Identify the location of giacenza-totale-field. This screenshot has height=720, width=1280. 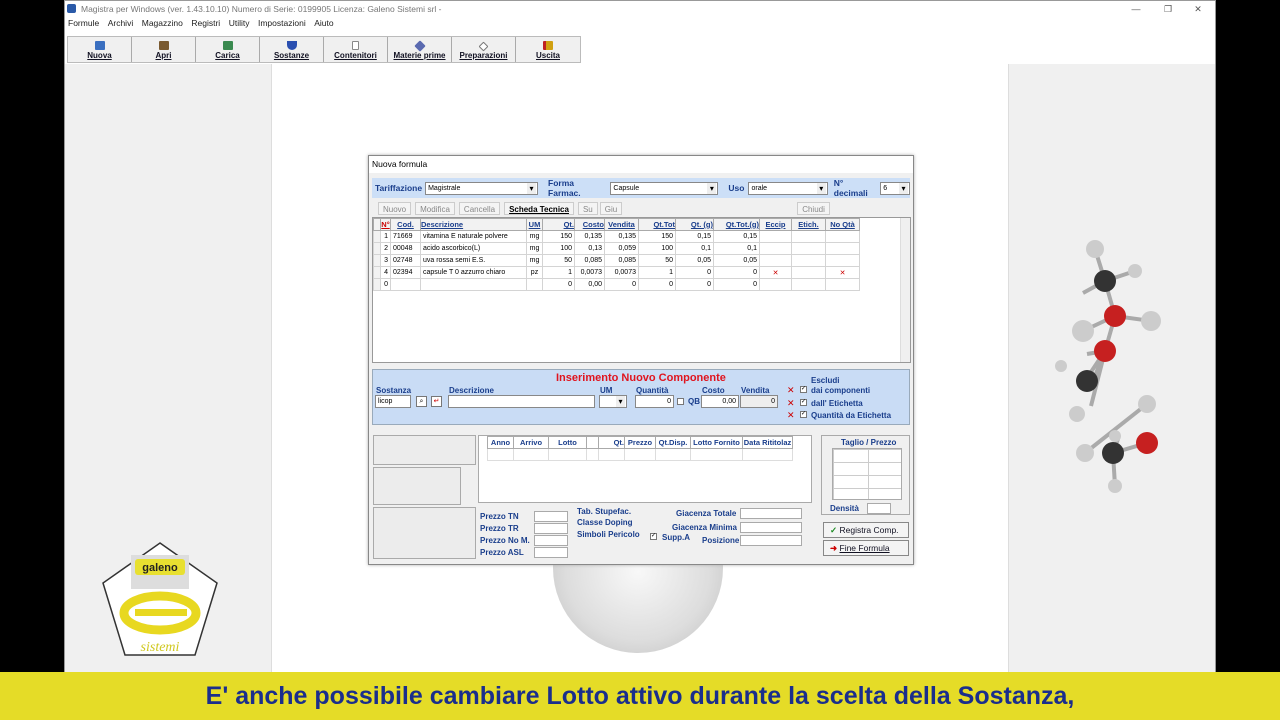
(771, 513).